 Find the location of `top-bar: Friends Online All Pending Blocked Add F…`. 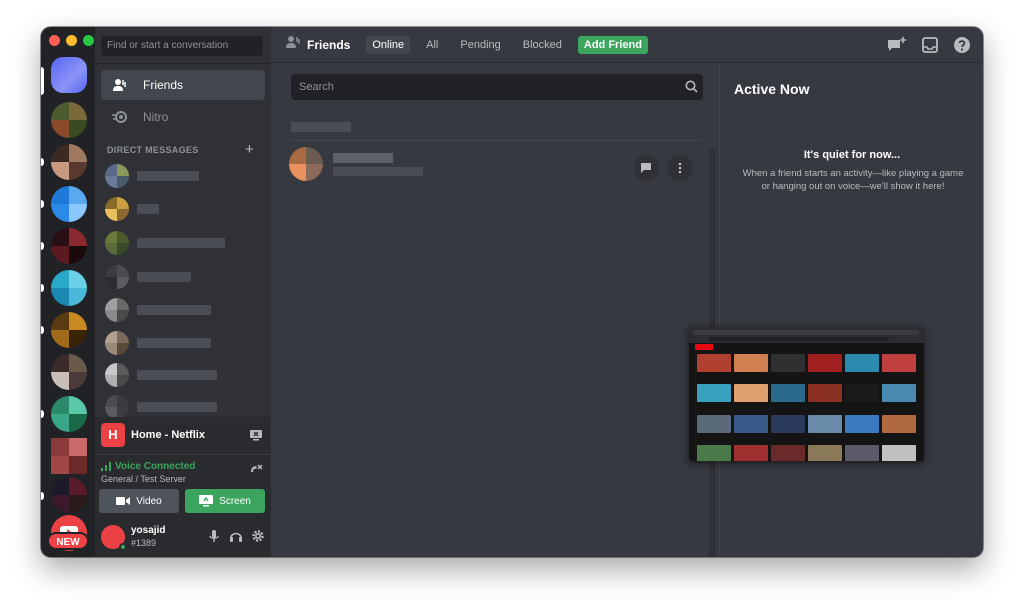

top-bar: Friends Online All Pending Blocked Add F… is located at coordinates (627, 45).